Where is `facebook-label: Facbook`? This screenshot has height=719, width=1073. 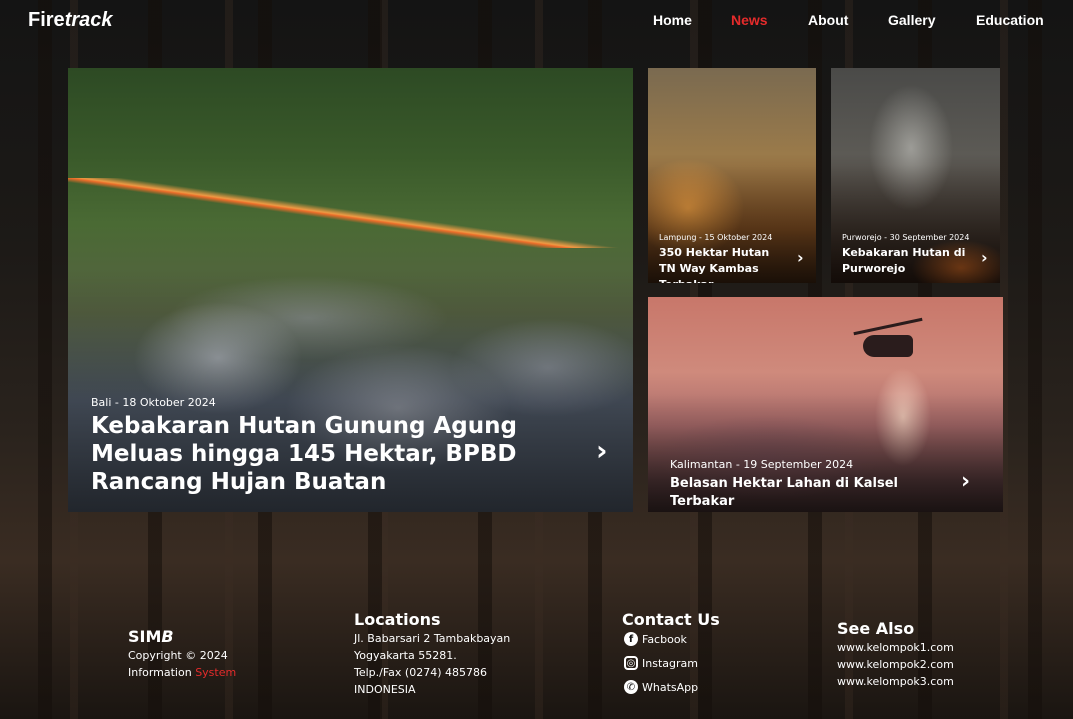 facebook-label: Facbook is located at coordinates (664, 639).